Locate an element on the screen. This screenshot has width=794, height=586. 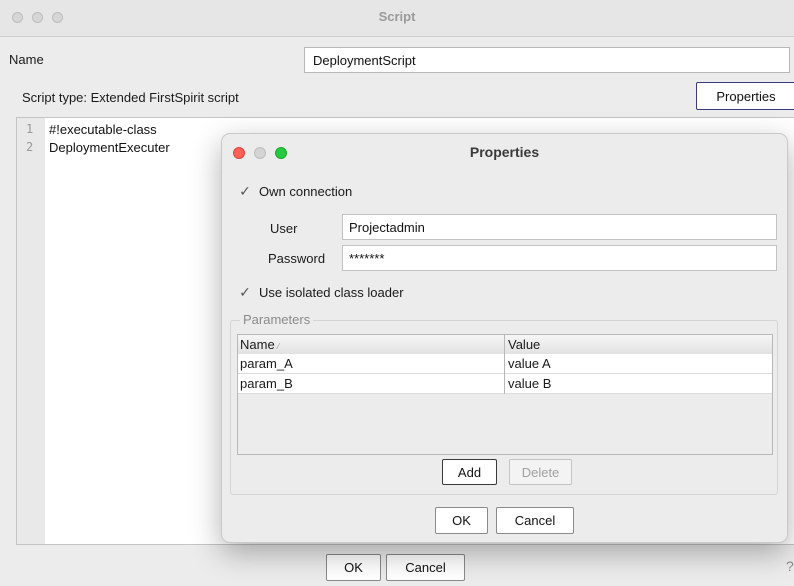
dialog-title: Properties is located at coordinates (504, 152).